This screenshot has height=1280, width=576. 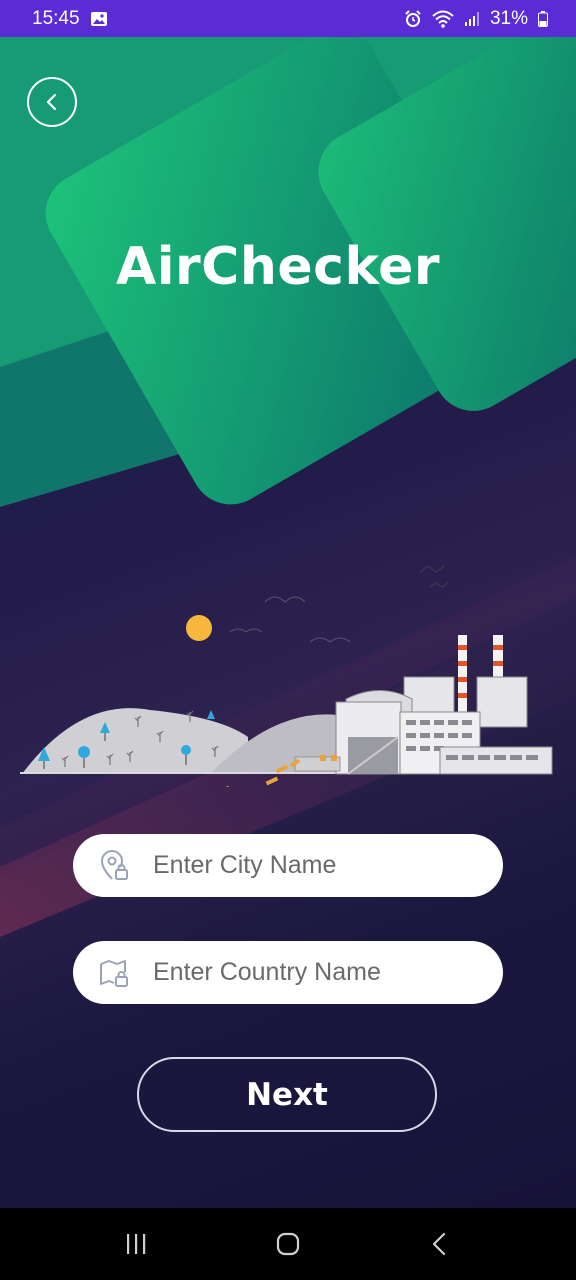 I want to click on home-icon, so click(x=288, y=1244).